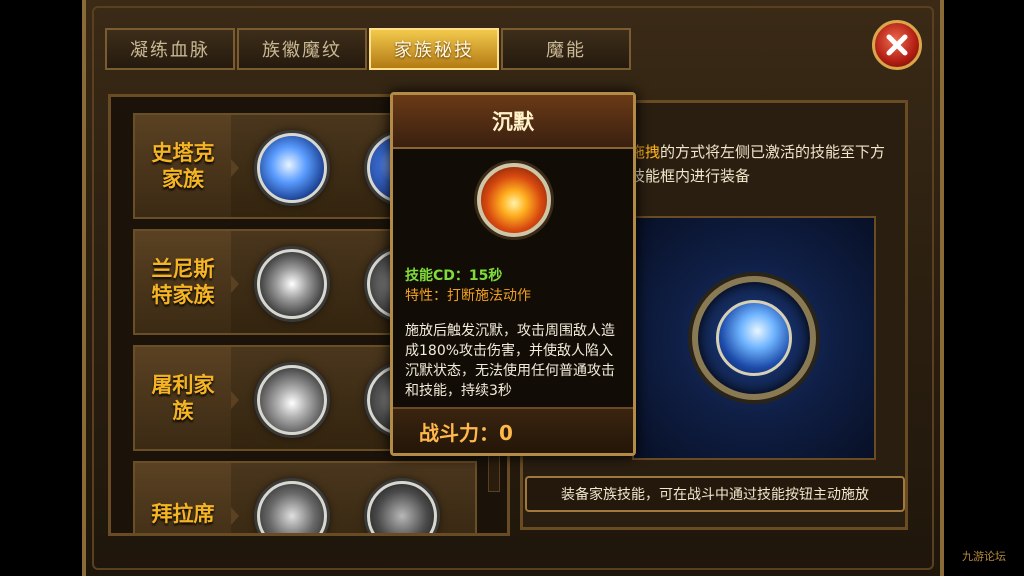 Image resolution: width=1024 pixels, height=576 pixels. What do you see at coordinates (368, 49) in the screenshot?
I see `tab-bar: 凝练血脉 族徽魔纹 家族秘技 魔能` at bounding box center [368, 49].